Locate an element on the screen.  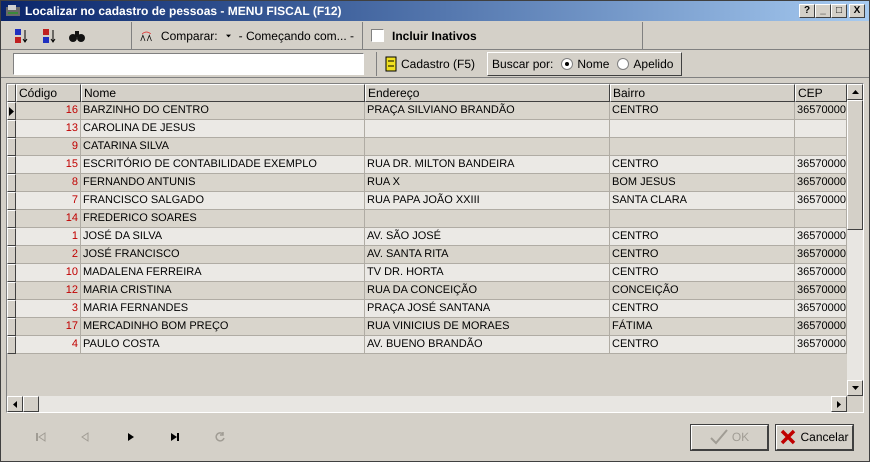
table-cell: 10 is located at coordinates (48, 273).